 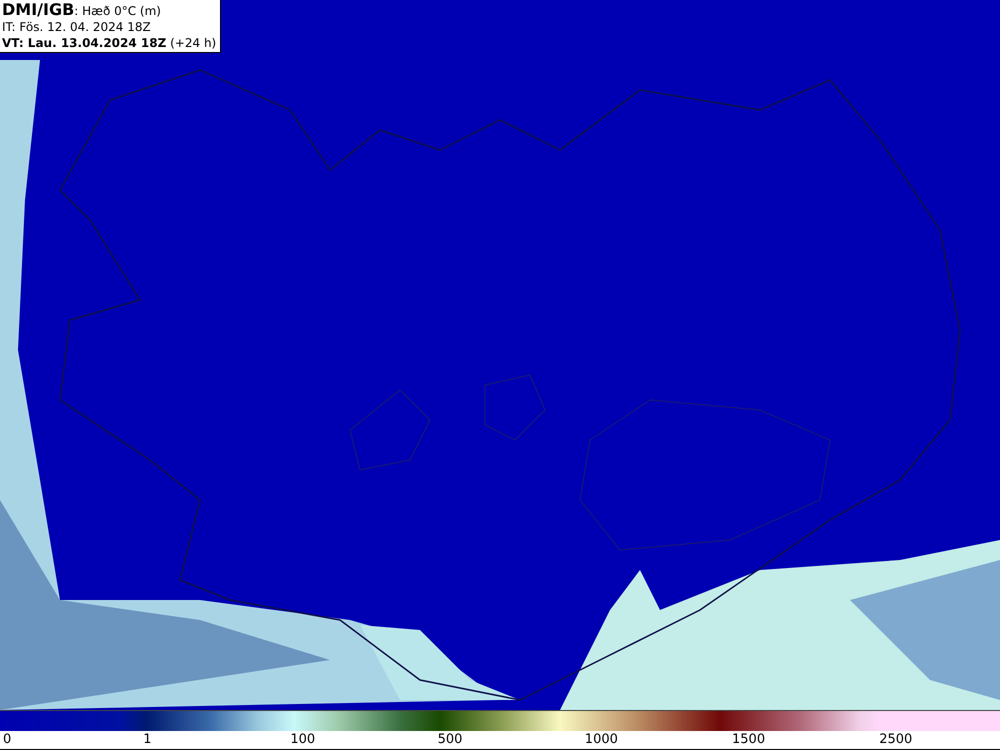 I want to click on scale-label: 1500, so click(x=749, y=740).